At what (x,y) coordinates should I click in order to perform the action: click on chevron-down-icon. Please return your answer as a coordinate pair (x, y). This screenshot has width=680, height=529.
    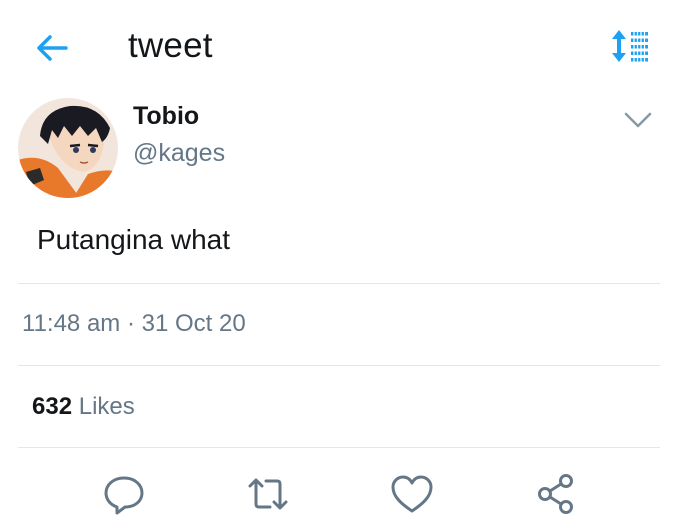
    Looking at the image, I should click on (638, 120).